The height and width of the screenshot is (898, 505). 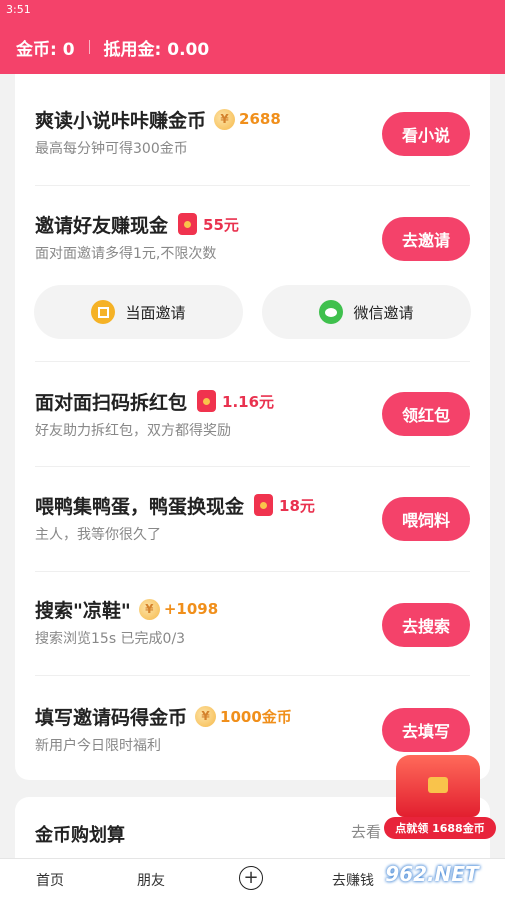 I want to click on task-title: 填写邀请码得金币, so click(x=111, y=717).